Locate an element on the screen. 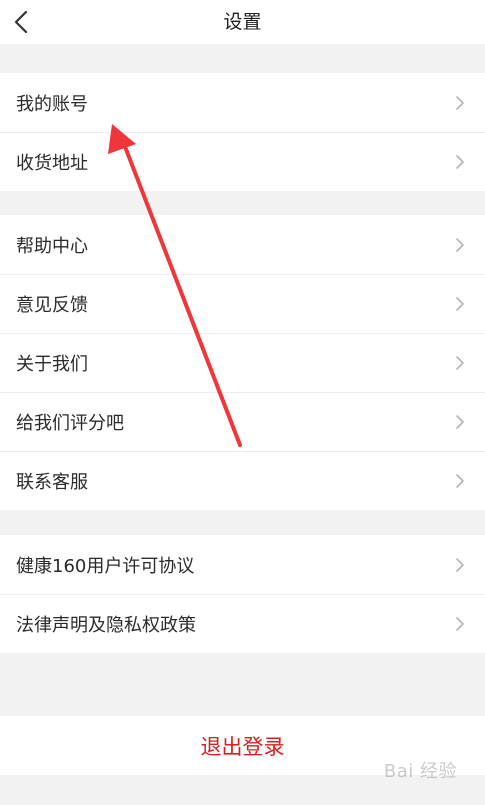  menu-item-my-account: 我的账号 is located at coordinates (242, 102).